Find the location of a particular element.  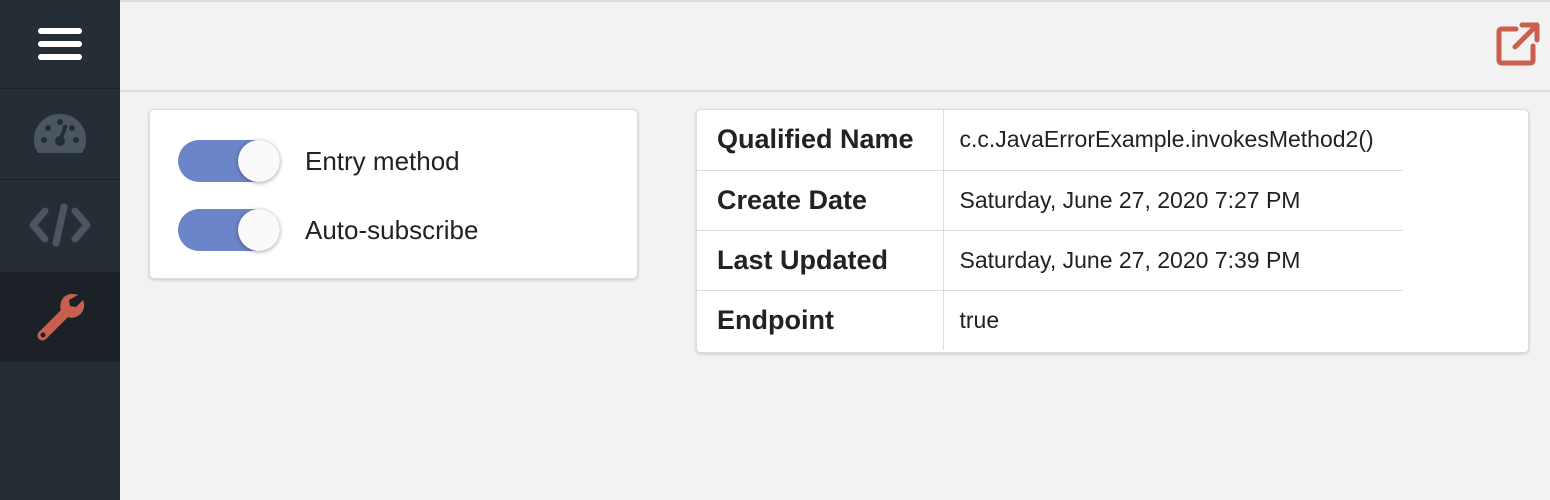

entry-method-row: Entry method is located at coordinates (319, 161).